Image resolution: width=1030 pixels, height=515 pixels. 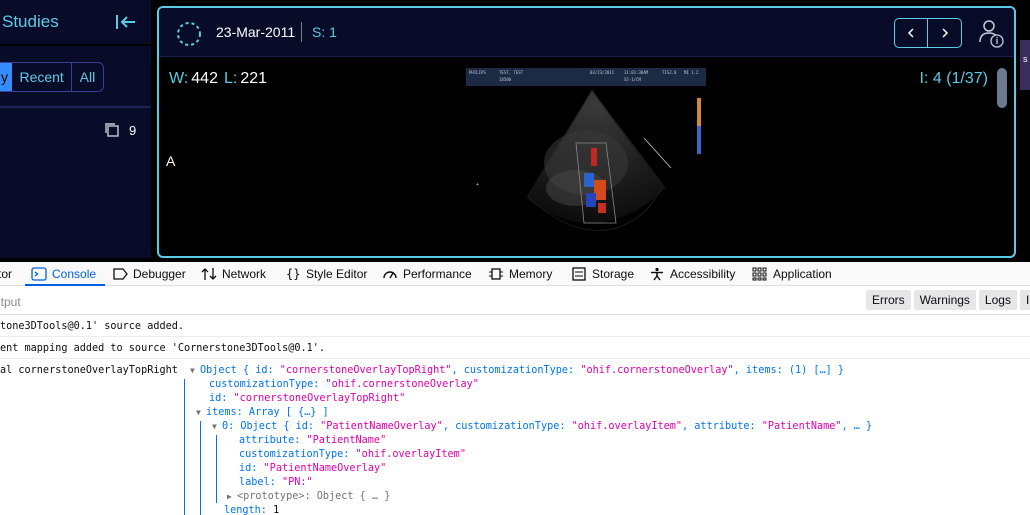 I want to click on summary-tail: , items: (1) […] }, so click(x=789, y=370).